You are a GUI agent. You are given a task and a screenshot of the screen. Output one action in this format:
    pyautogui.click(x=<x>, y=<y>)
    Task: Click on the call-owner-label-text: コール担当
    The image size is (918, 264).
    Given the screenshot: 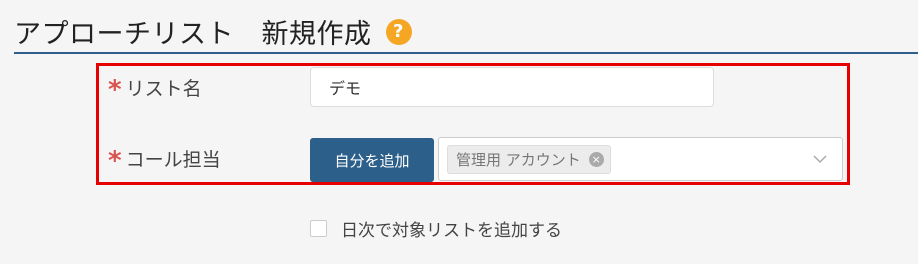 What is the action you would take?
    pyautogui.click(x=173, y=160)
    